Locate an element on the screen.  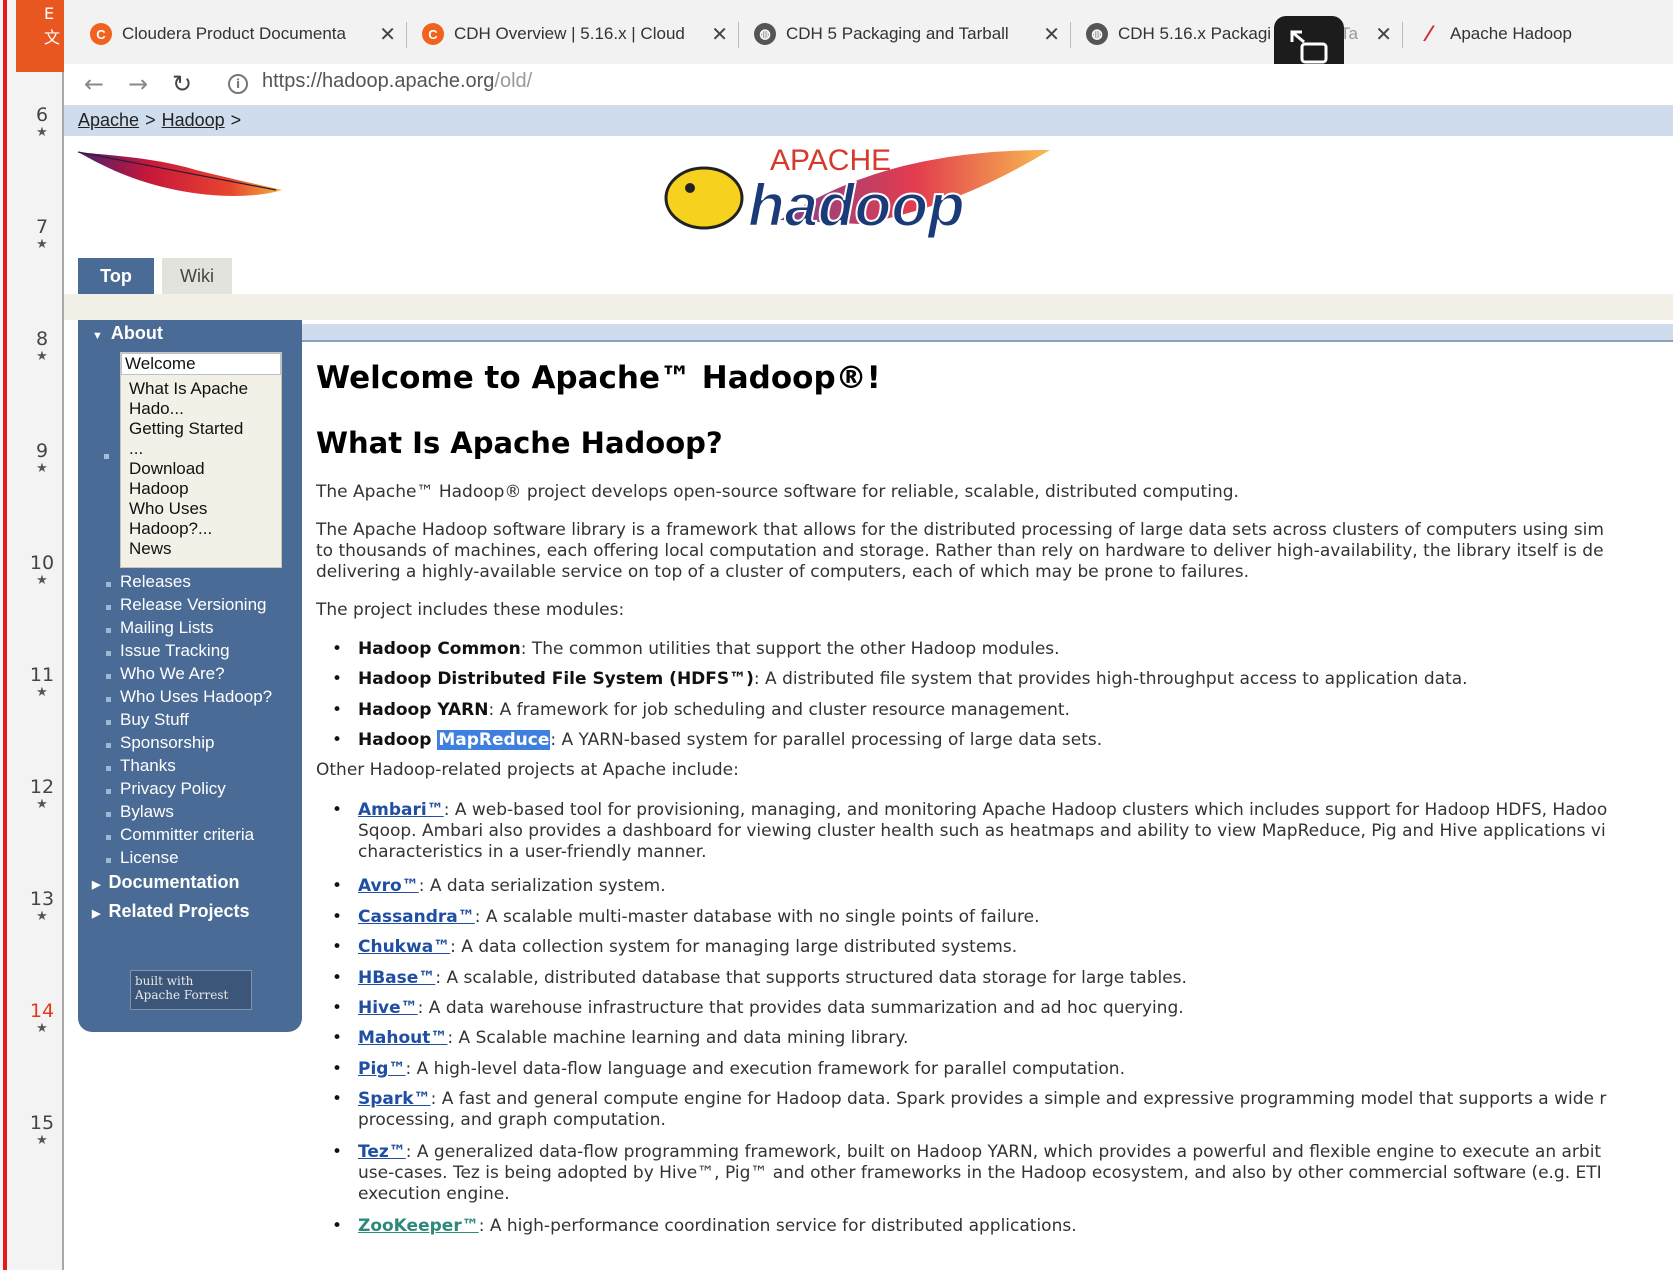
sidebar-item-news: News is located at coordinates (204, 549).